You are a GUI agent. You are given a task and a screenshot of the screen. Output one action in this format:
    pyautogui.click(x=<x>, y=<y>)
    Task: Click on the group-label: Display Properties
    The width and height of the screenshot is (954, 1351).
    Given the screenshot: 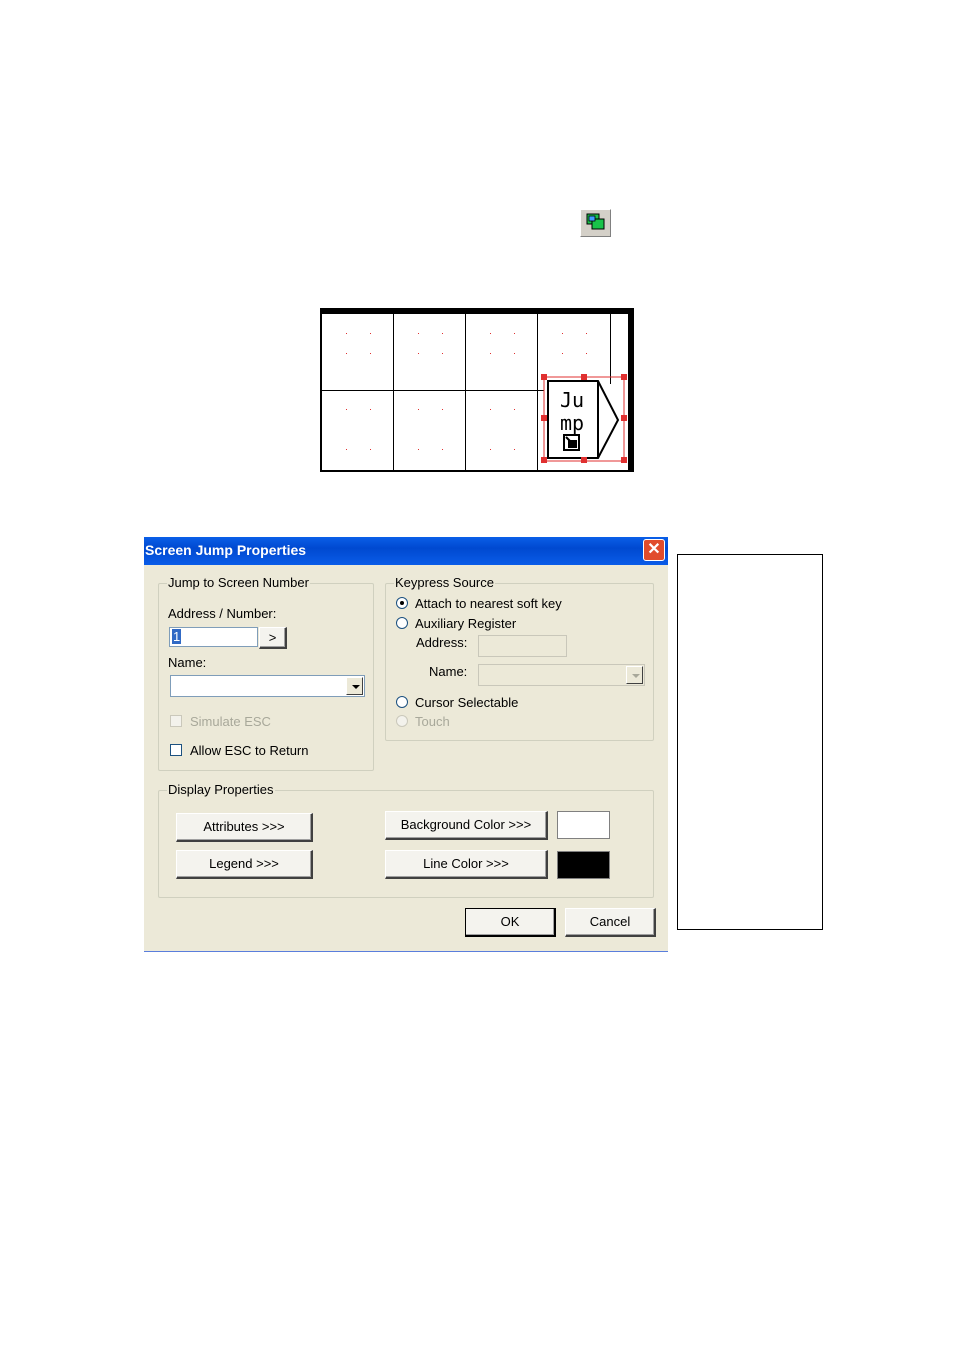 What is the action you would take?
    pyautogui.click(x=221, y=789)
    